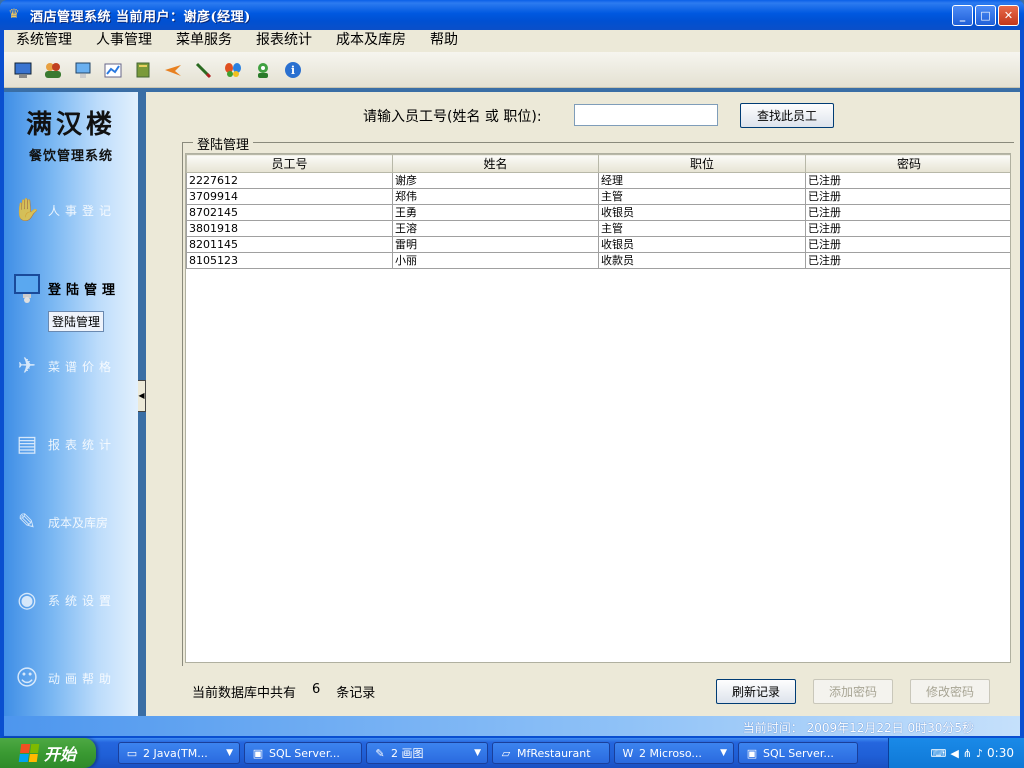 Image resolution: width=1024 pixels, height=768 pixels. Describe the element at coordinates (289, 212) in the screenshot. I see `cell-employee-id: 8702145` at that location.